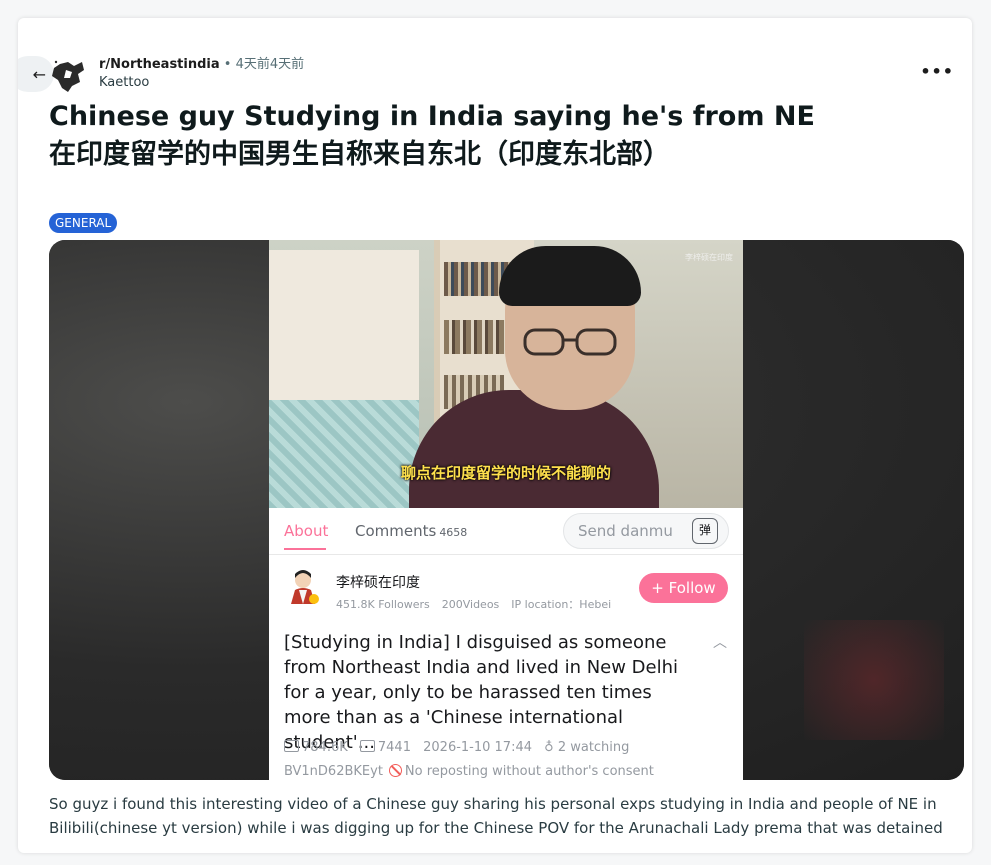 This screenshot has width=991, height=865. Describe the element at coordinates (303, 587) in the screenshot. I see `uploader-avatar` at that location.